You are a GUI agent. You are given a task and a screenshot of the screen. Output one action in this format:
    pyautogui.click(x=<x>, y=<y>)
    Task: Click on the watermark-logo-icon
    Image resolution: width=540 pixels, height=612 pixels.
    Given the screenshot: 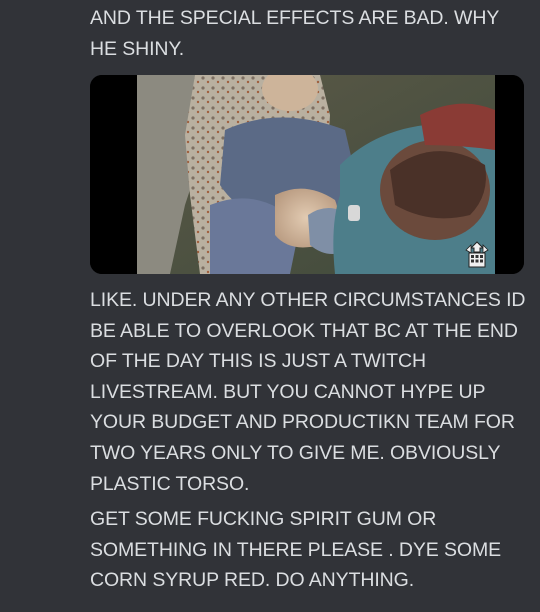 What is the action you would take?
    pyautogui.click(x=477, y=254)
    